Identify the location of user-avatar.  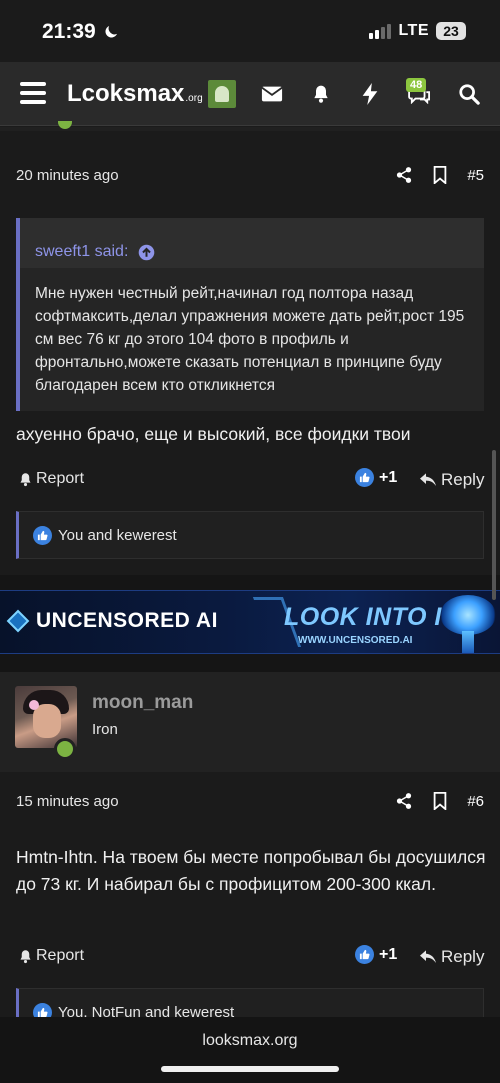
(222, 94).